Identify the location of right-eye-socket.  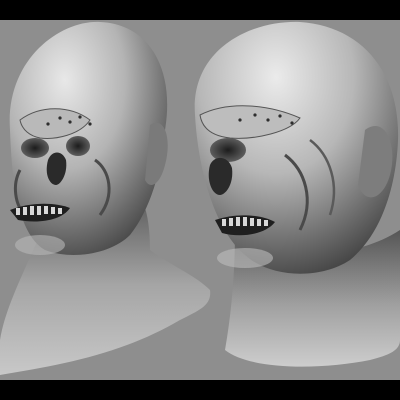
(228, 150).